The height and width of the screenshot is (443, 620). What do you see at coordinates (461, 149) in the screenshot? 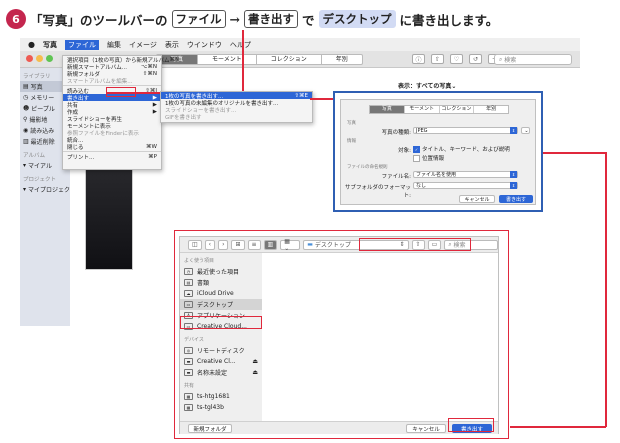
I see `include-metadata-checkbox: ✓ タイトル、キーワード、および説明` at bounding box center [461, 149].